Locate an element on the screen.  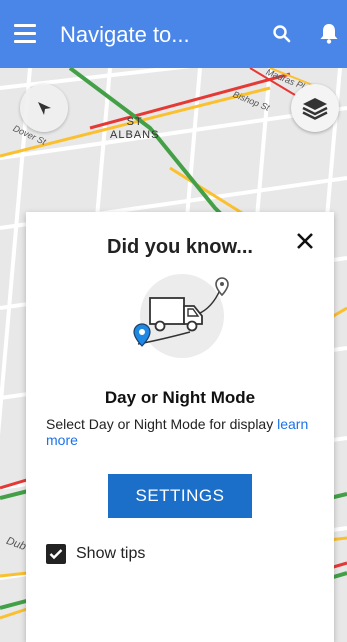
truck-route-icon is located at coordinates (180, 316).